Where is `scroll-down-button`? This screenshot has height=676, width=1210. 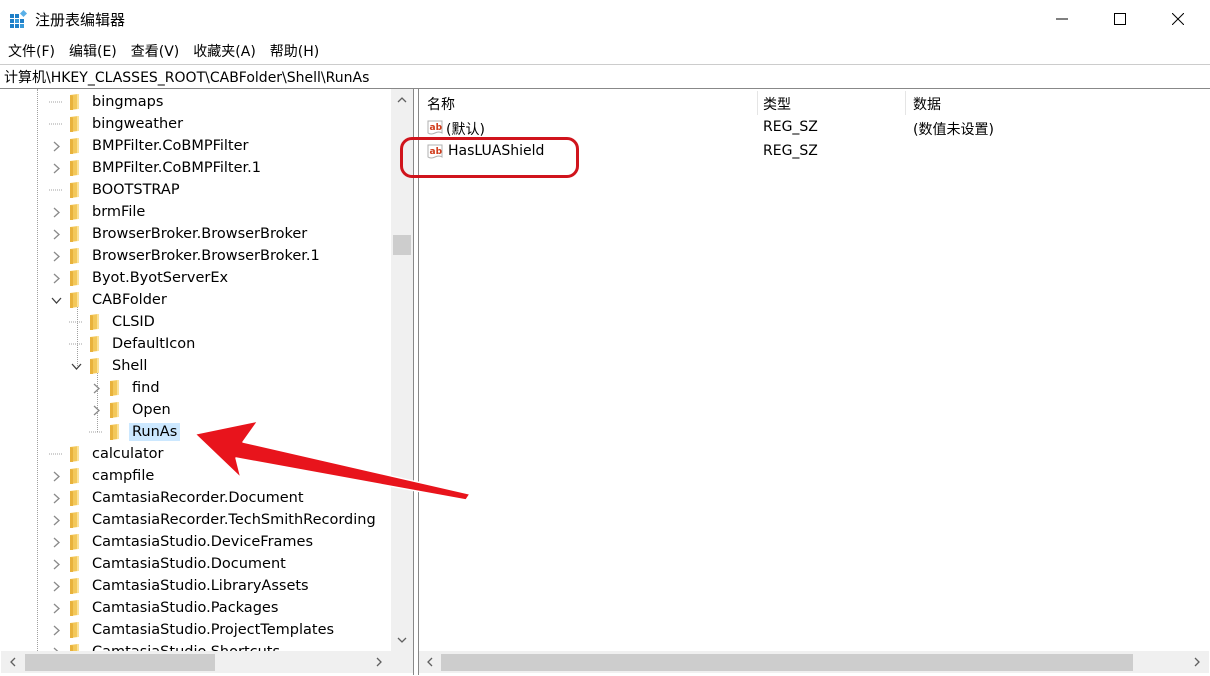 scroll-down-button is located at coordinates (402, 640).